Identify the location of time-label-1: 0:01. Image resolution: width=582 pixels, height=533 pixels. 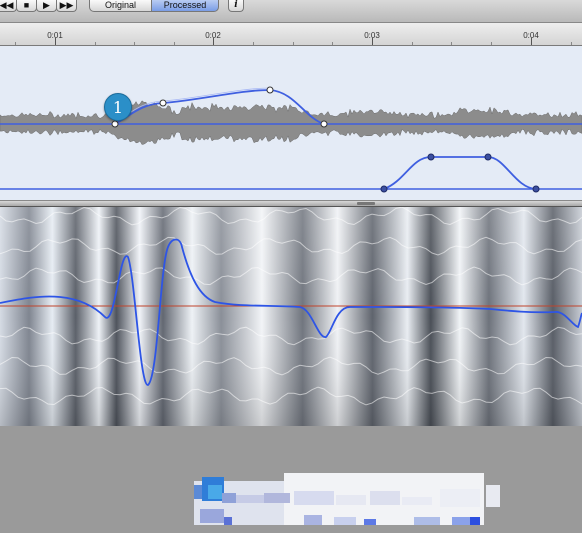
(55, 35).